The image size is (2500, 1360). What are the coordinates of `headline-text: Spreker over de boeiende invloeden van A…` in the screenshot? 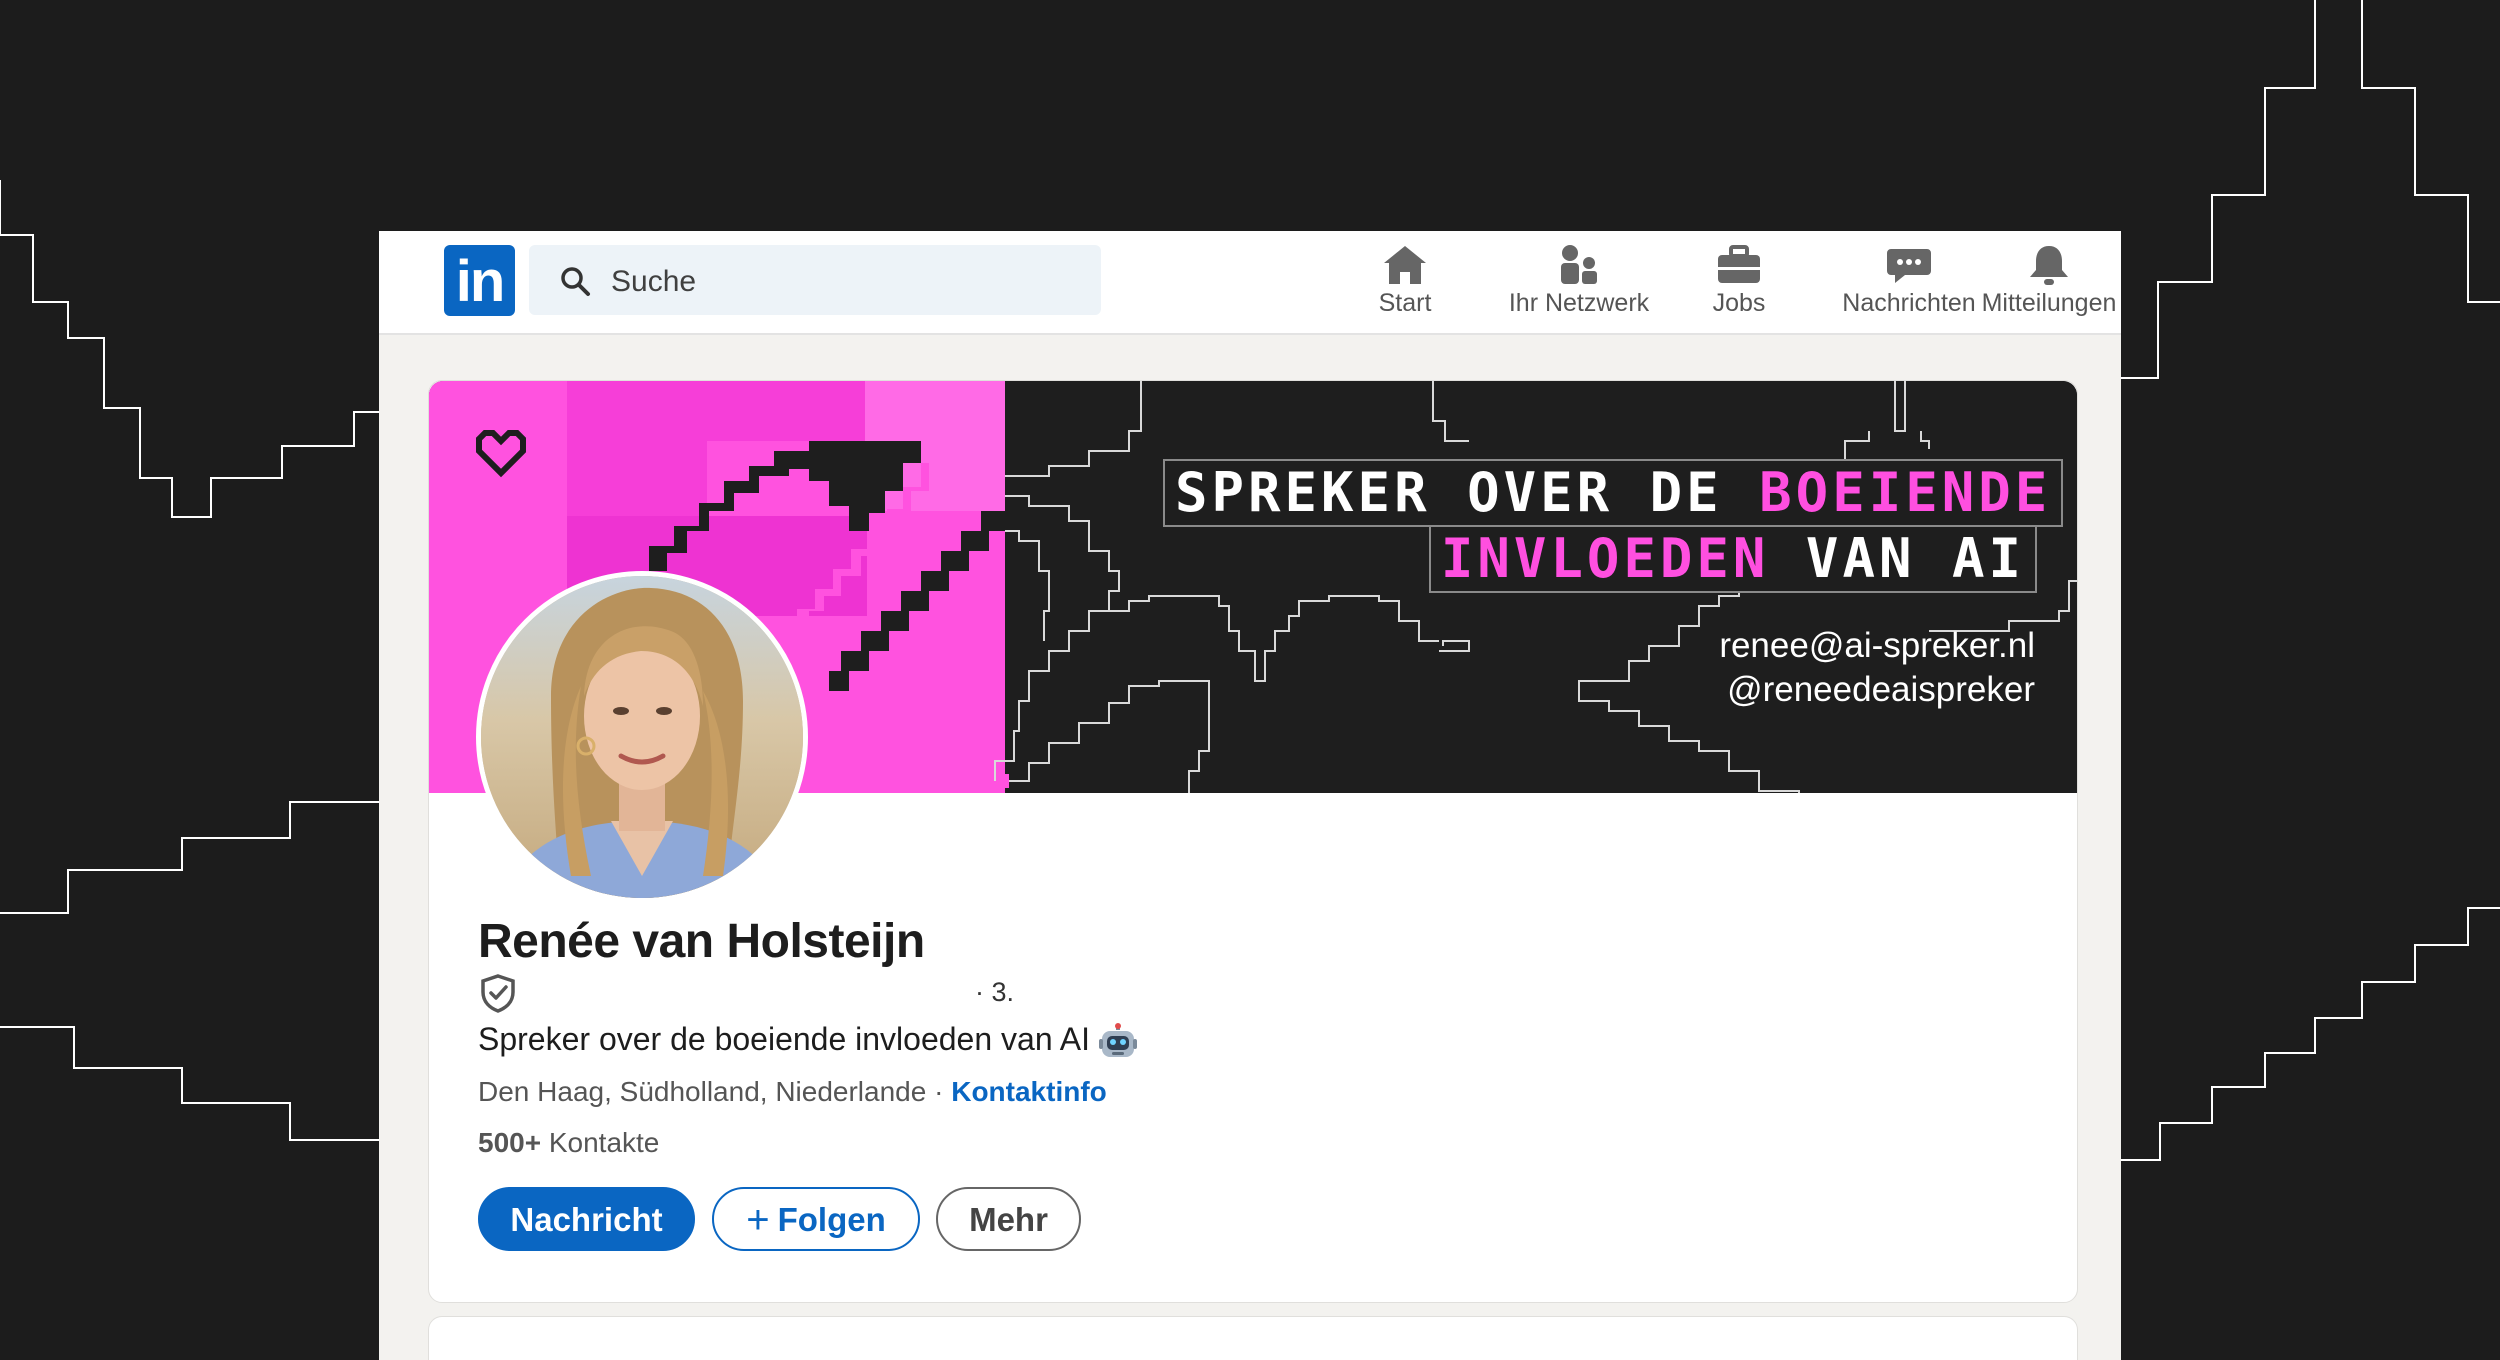 It's located at (784, 1039).